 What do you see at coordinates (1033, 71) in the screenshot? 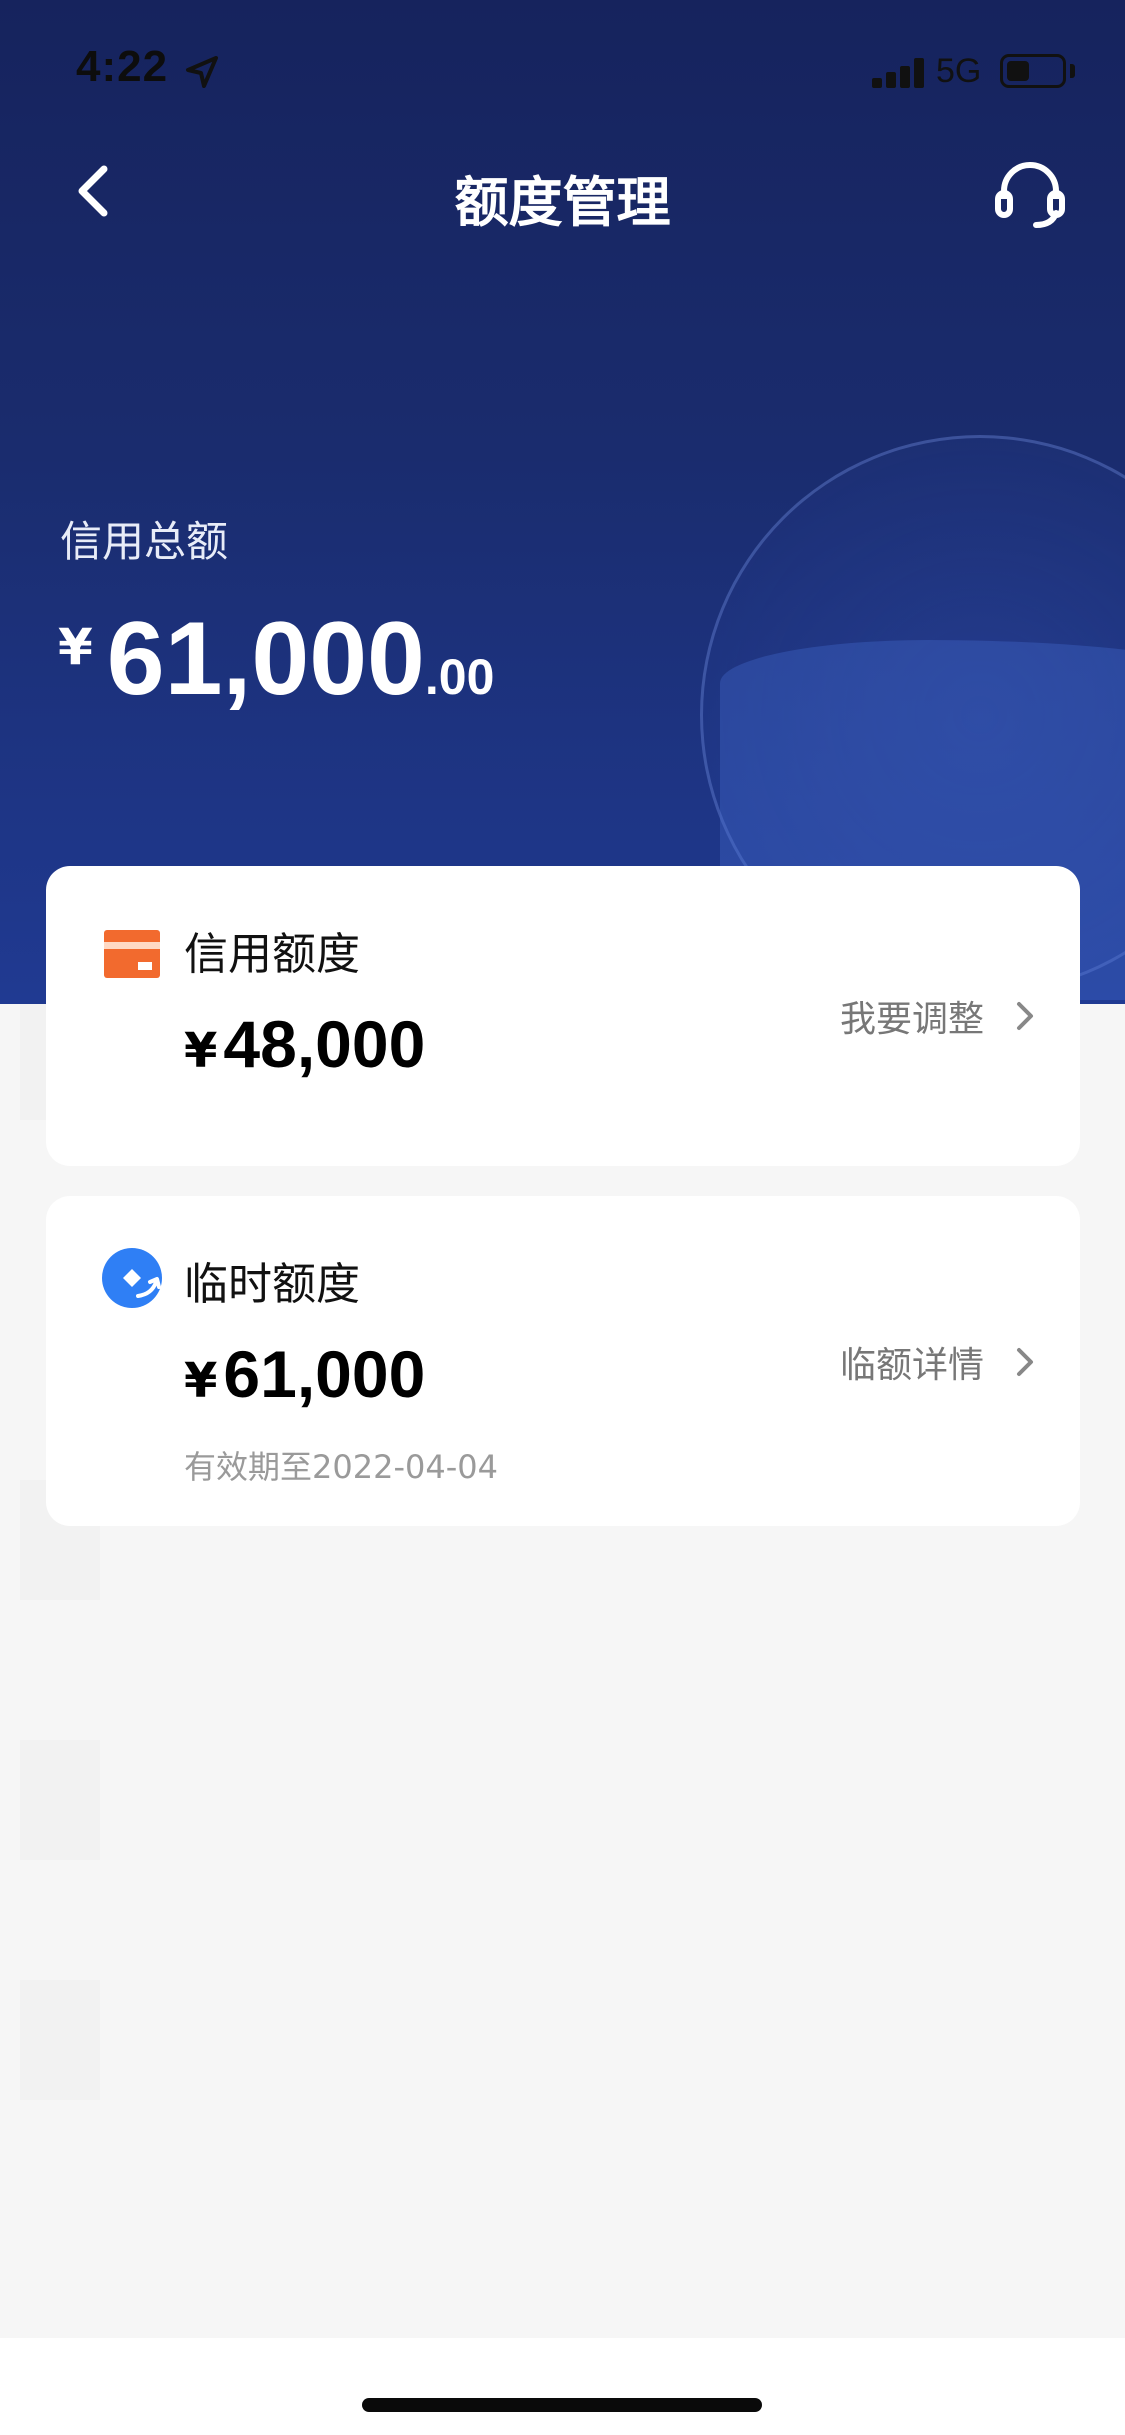
I see `battery-icon` at bounding box center [1033, 71].